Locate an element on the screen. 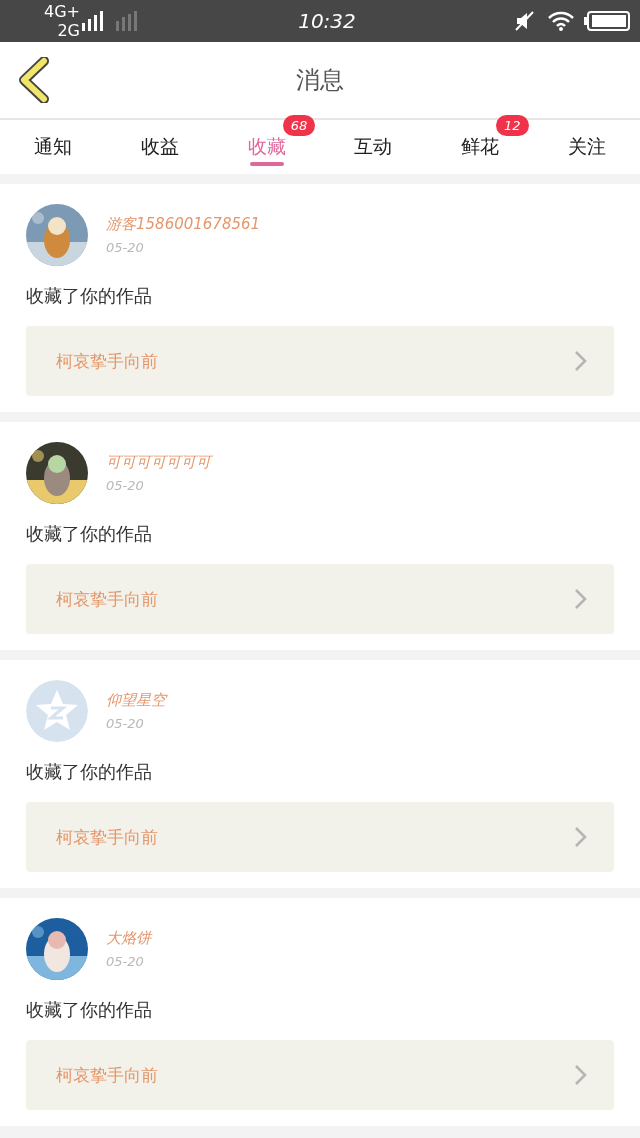  tab-underline is located at coordinates (266, 164).